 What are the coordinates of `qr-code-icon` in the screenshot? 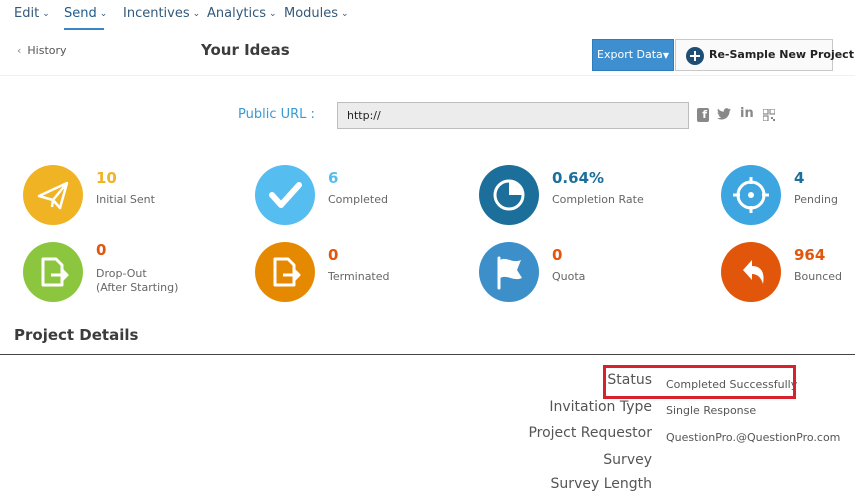 It's located at (769, 115).